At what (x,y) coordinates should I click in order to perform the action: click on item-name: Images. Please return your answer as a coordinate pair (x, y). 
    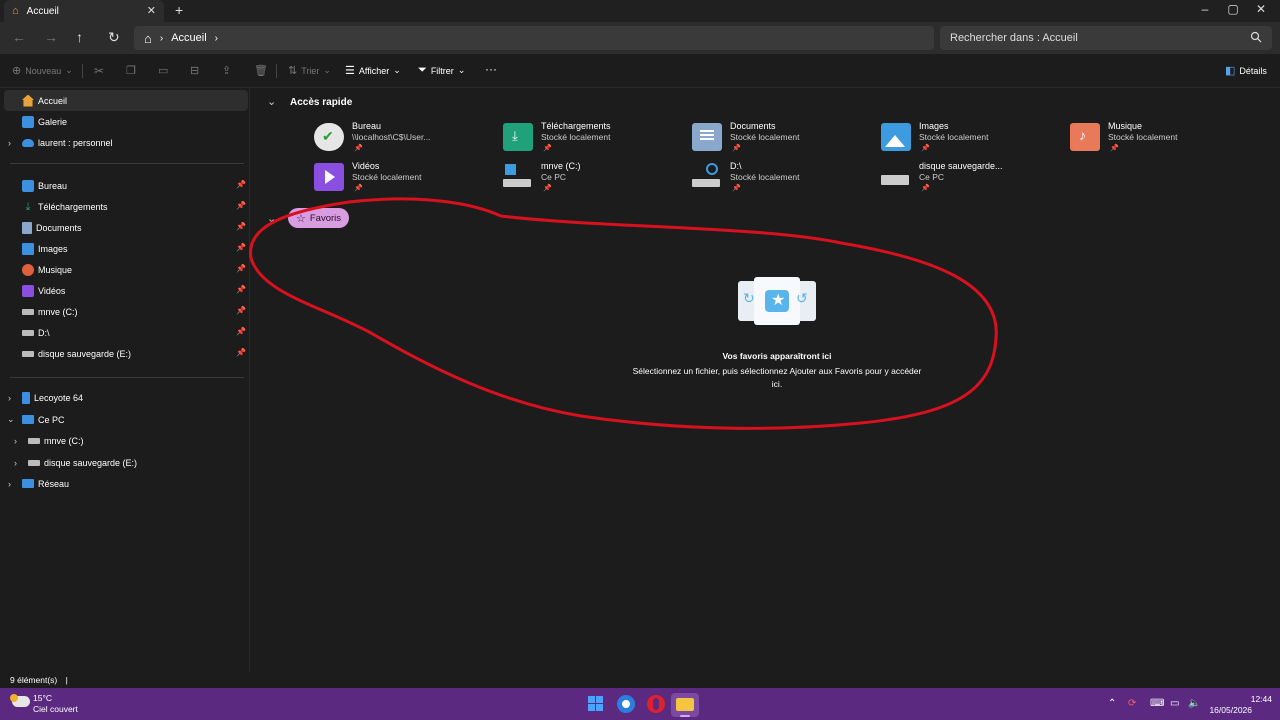
    Looking at the image, I should click on (934, 126).